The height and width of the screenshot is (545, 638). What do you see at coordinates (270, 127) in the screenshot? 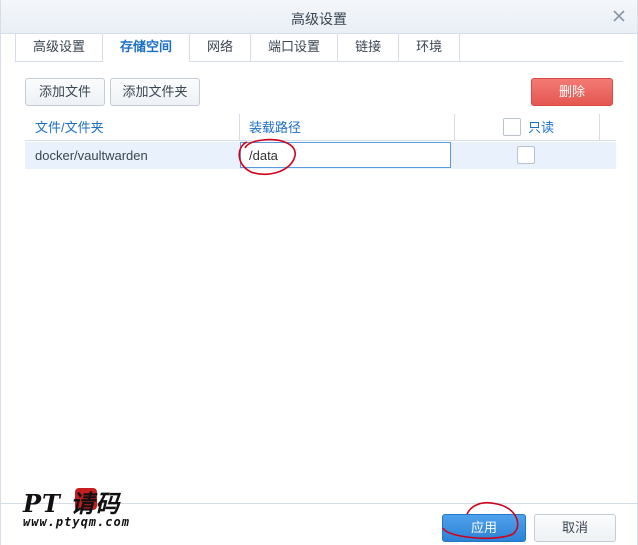
I see `column-header-mount-path: 装载路径` at bounding box center [270, 127].